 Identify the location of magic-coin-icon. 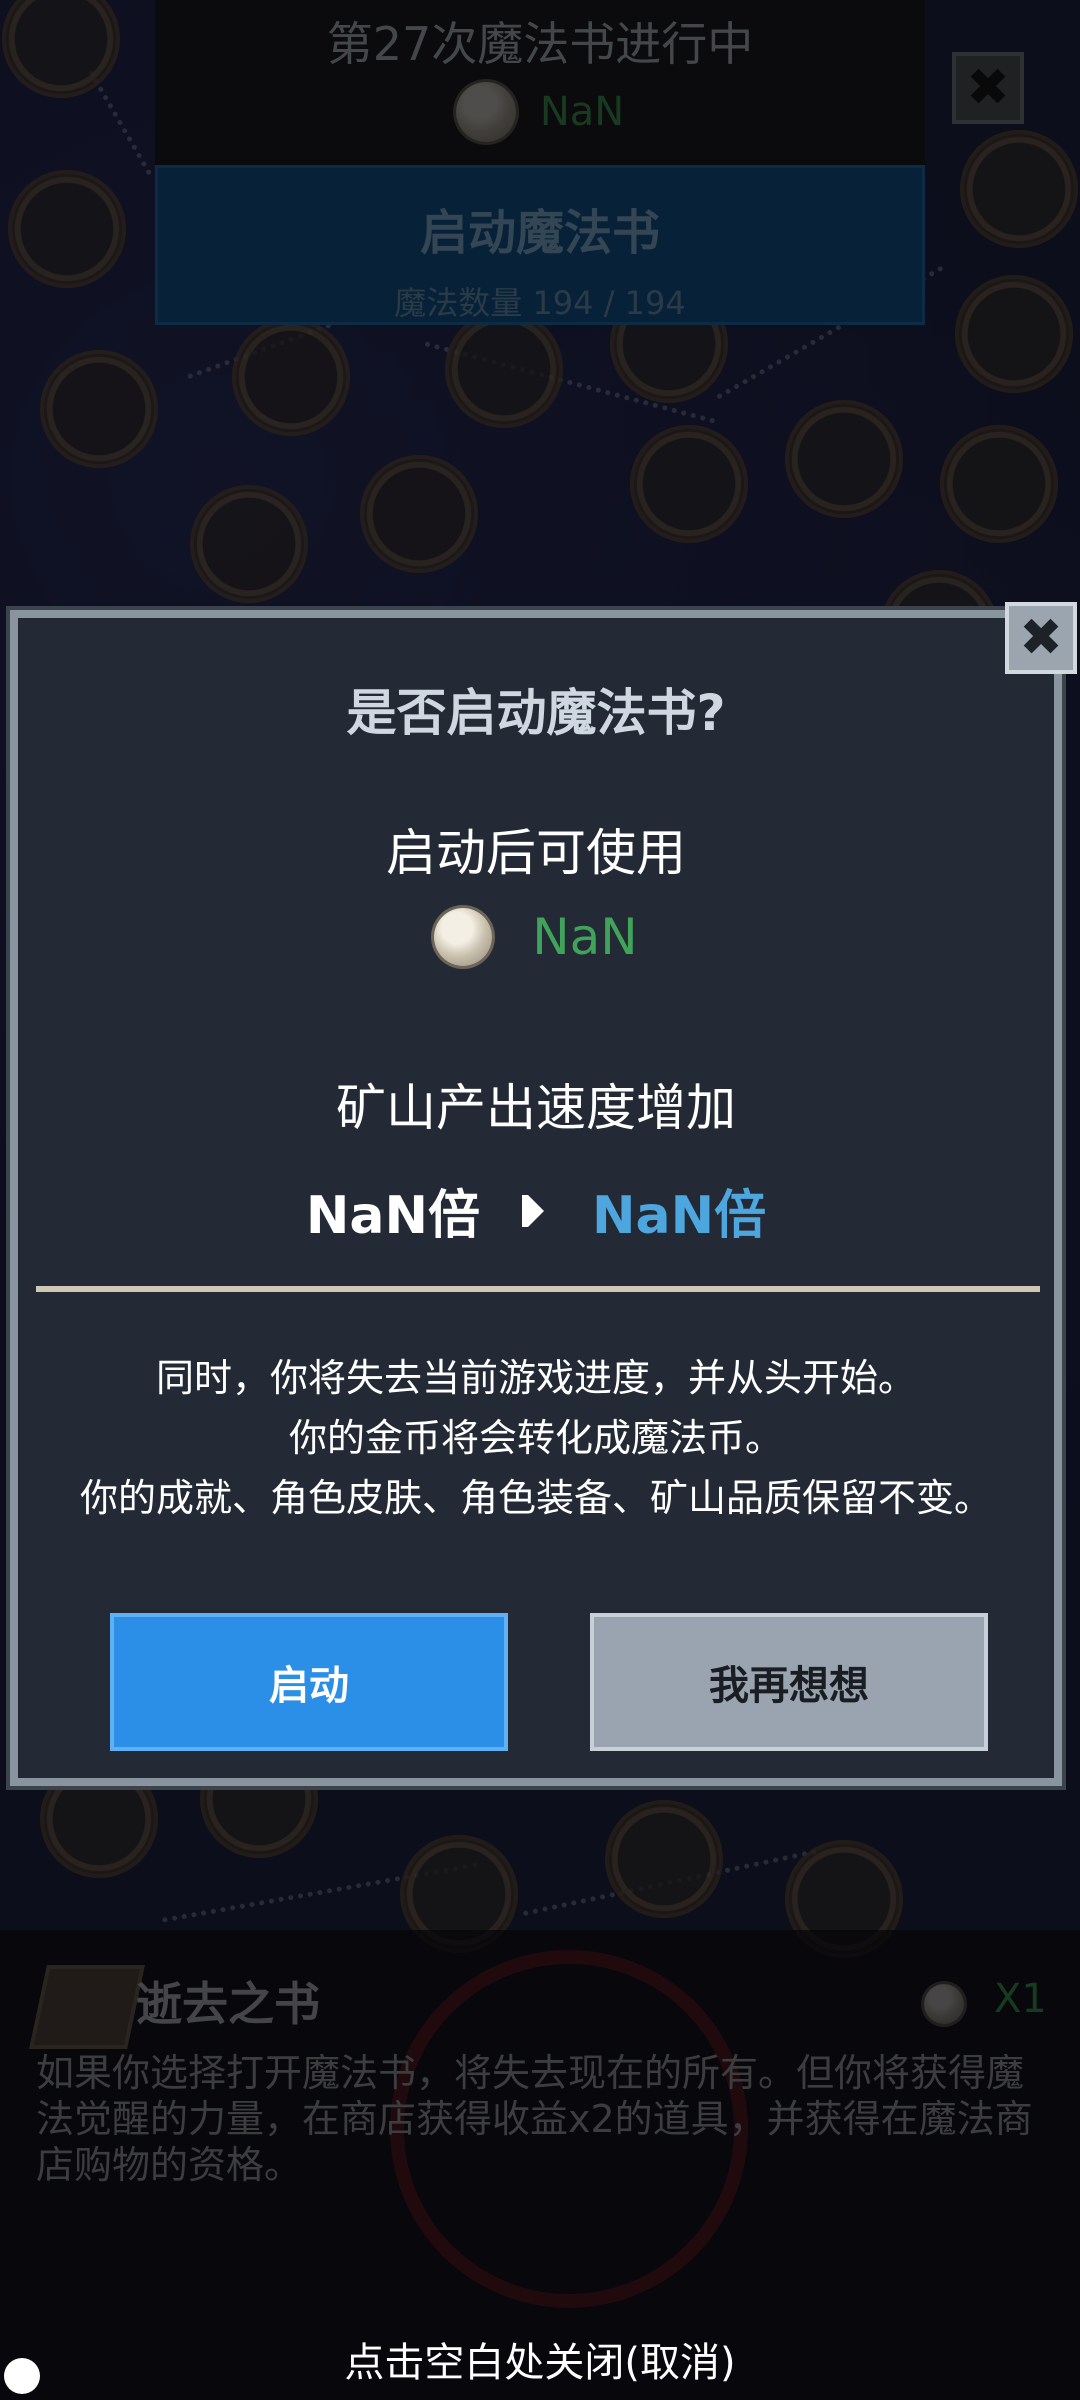
(463, 937).